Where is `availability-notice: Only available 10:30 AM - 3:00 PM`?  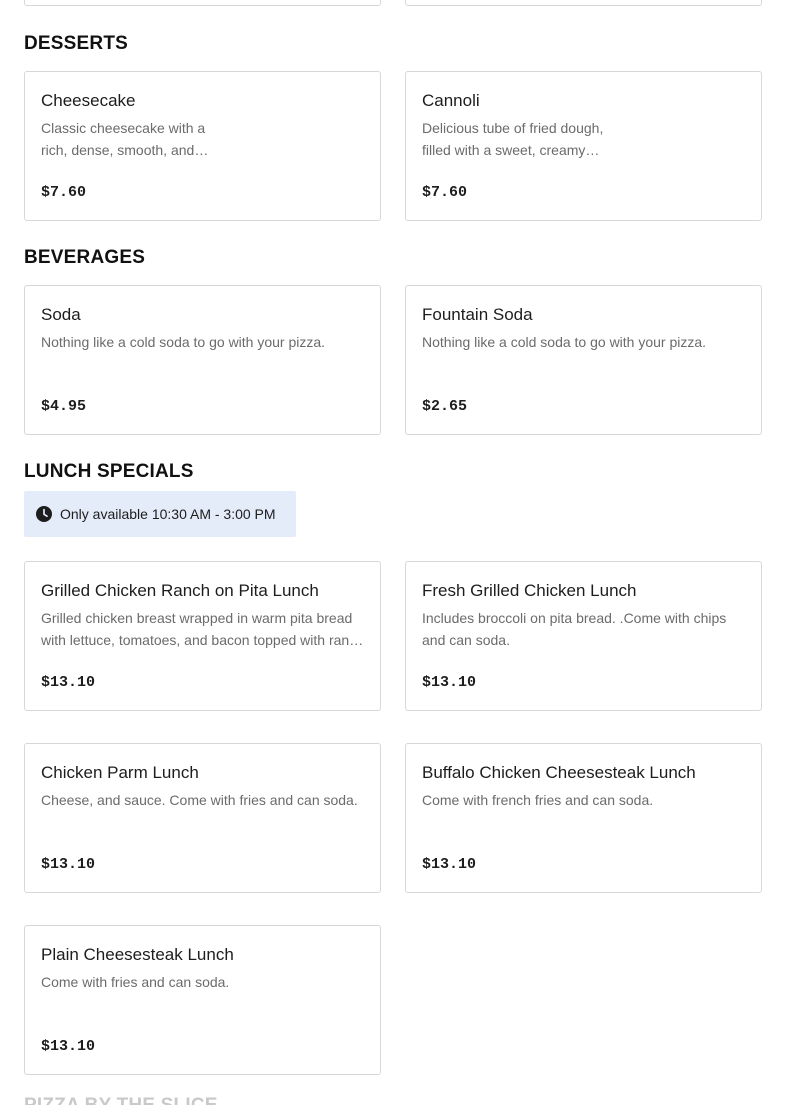
availability-notice: Only available 10:30 AM - 3:00 PM is located at coordinates (160, 514).